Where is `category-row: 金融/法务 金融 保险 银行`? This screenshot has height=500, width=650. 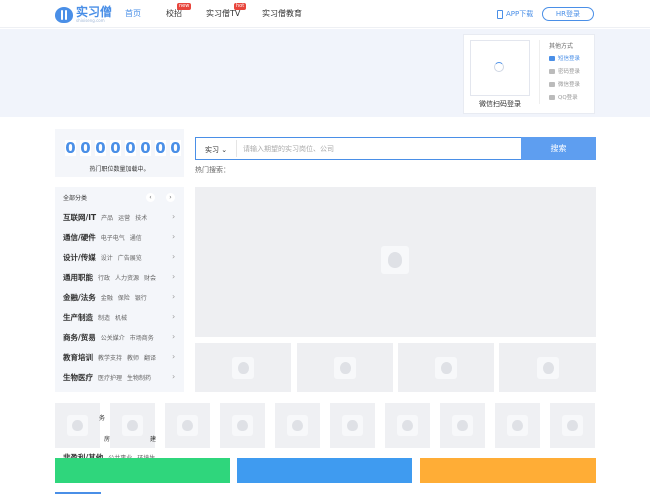
category-row: 金融/法务 金融 保险 银行 is located at coordinates (122, 297).